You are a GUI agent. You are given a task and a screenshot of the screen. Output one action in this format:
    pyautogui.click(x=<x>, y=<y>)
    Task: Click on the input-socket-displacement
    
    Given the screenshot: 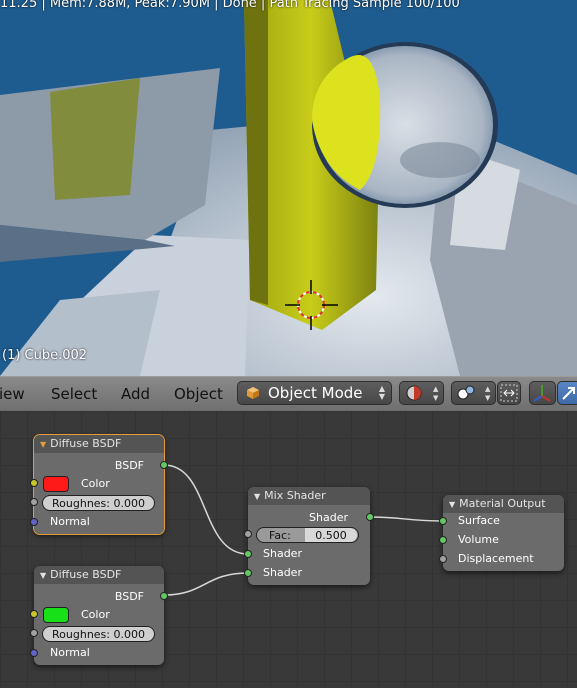 What is the action you would take?
    pyautogui.click(x=443, y=559)
    